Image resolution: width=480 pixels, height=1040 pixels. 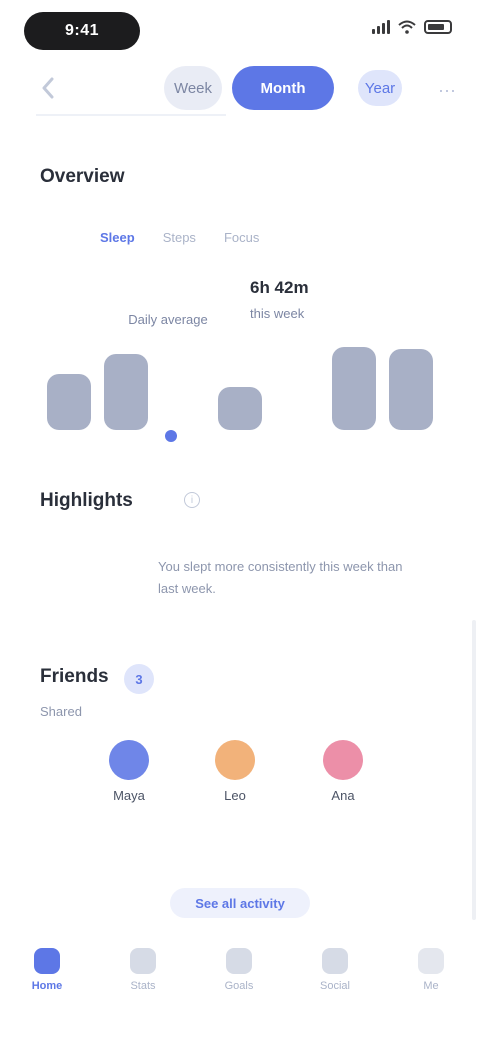 I want to click on tab-steps: Steps, so click(x=179, y=244).